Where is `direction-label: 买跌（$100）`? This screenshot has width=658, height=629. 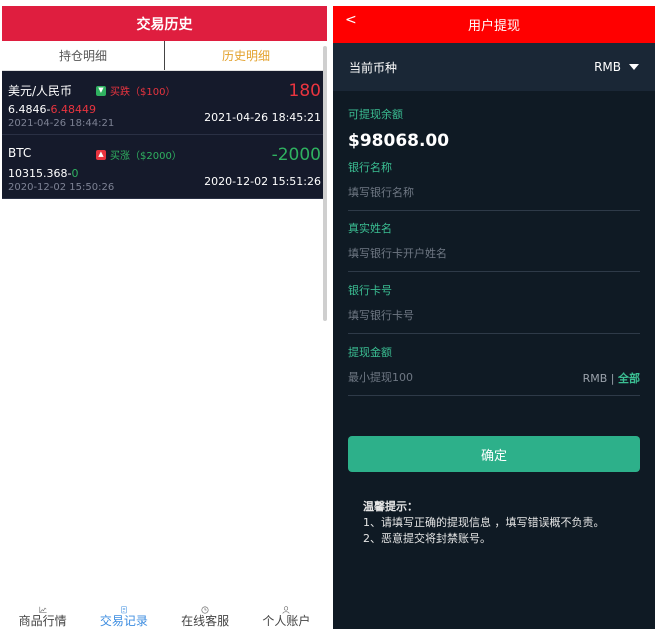 direction-label: 买跌（$100） is located at coordinates (143, 92).